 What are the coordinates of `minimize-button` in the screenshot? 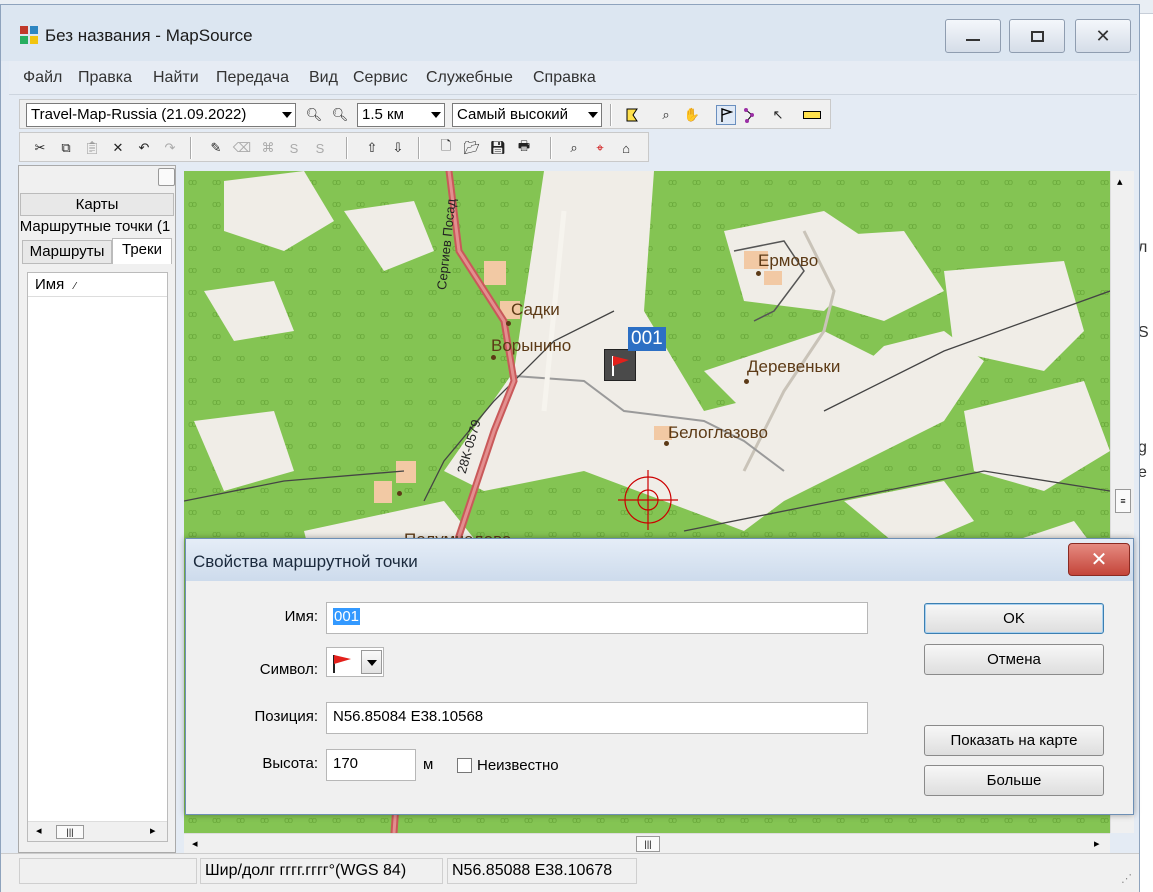 It's located at (973, 36).